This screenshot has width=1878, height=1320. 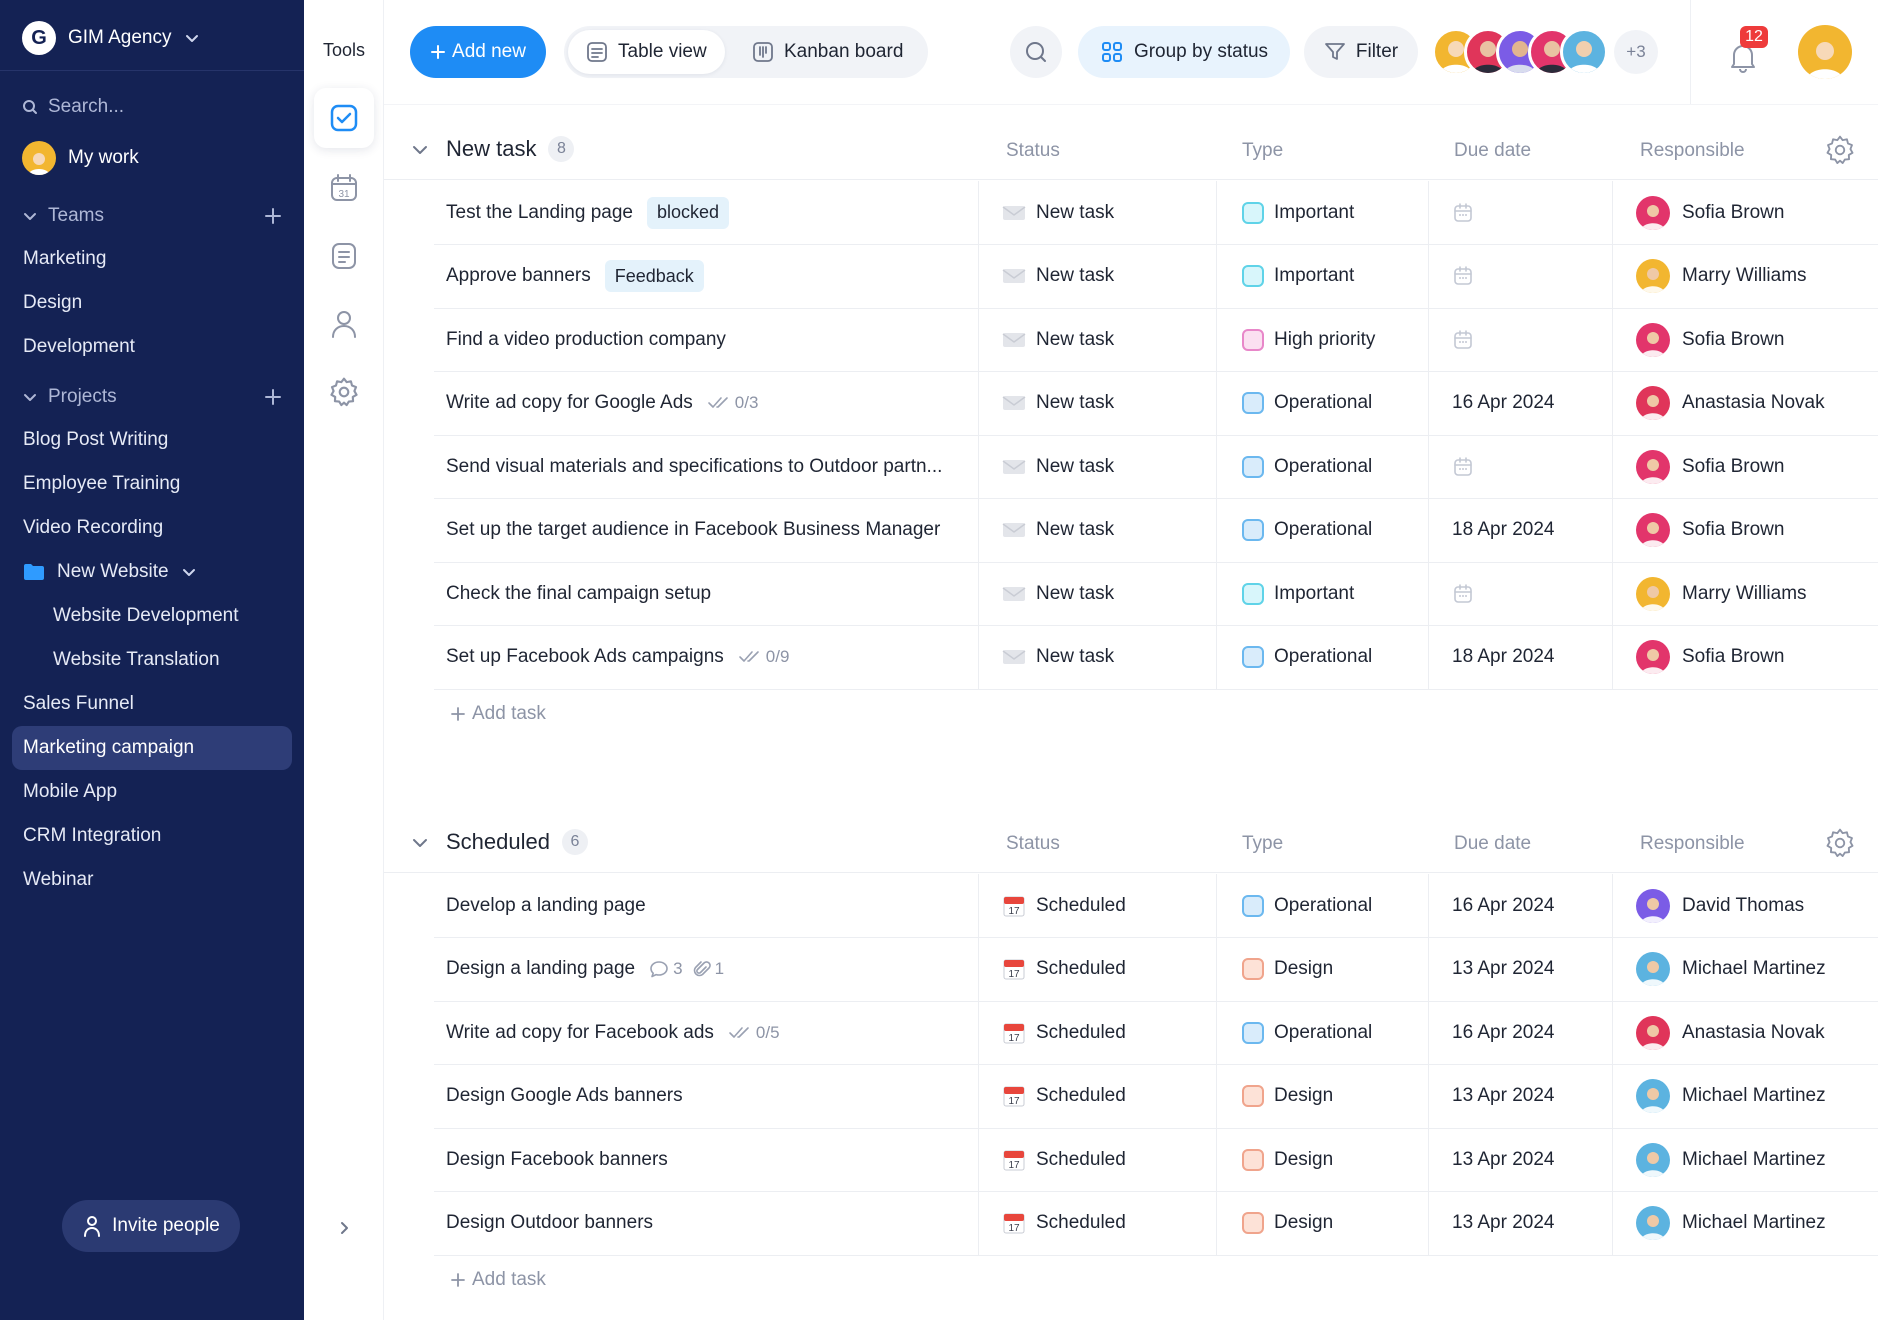 What do you see at coordinates (706, 969) in the screenshot?
I see `task-name-cell: Design a landing page 3 1` at bounding box center [706, 969].